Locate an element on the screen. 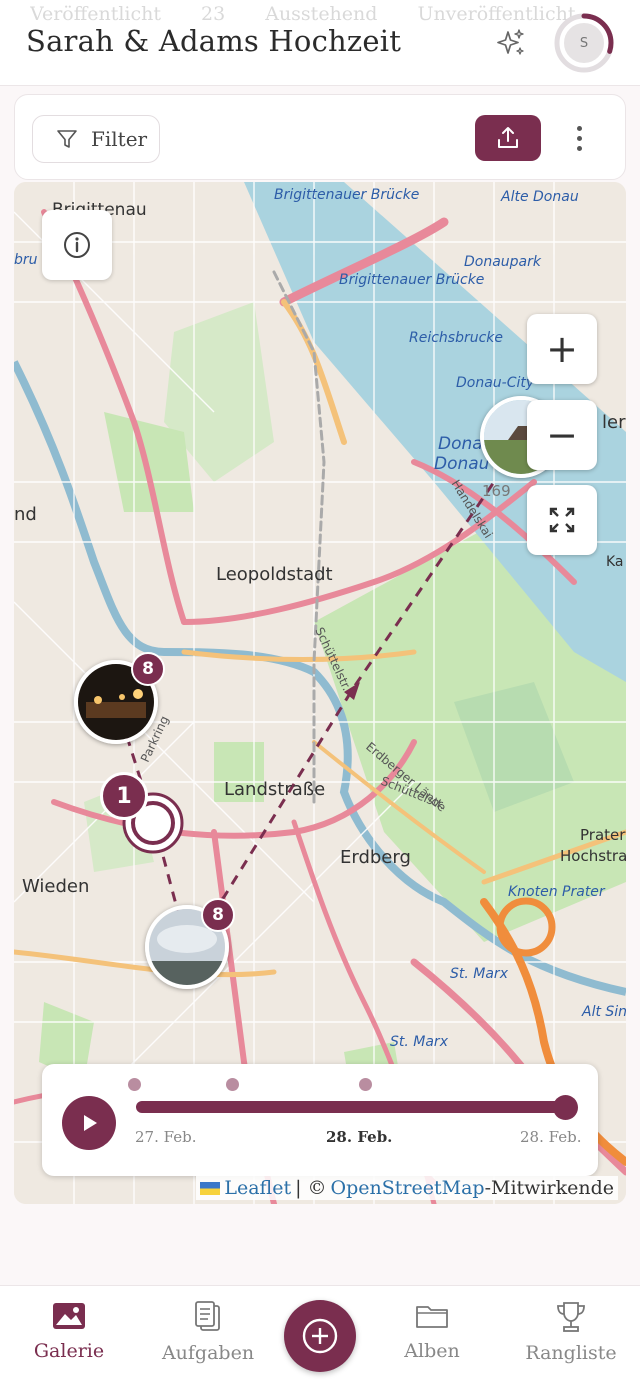  filter-label: Filter is located at coordinates (119, 139).